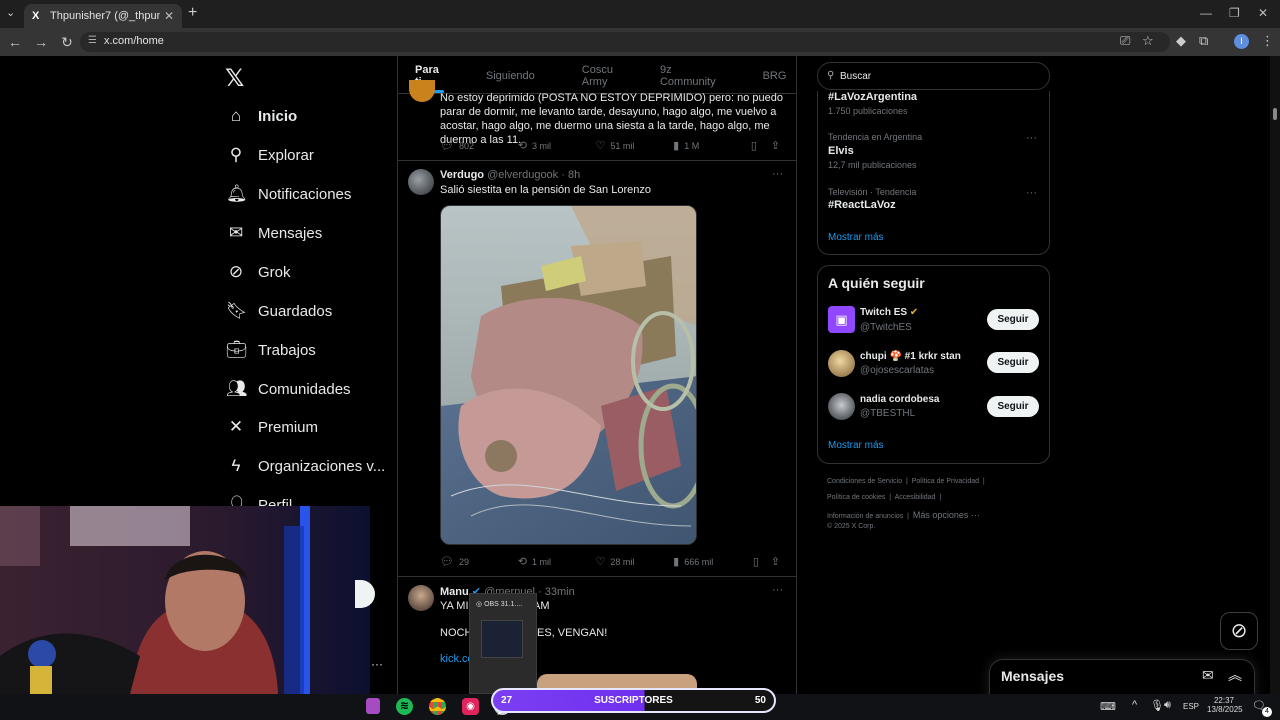 The height and width of the screenshot is (720, 1280). Describe the element at coordinates (479, 561) in the screenshot. I see `reply-button: 💬︎ 29` at that location.